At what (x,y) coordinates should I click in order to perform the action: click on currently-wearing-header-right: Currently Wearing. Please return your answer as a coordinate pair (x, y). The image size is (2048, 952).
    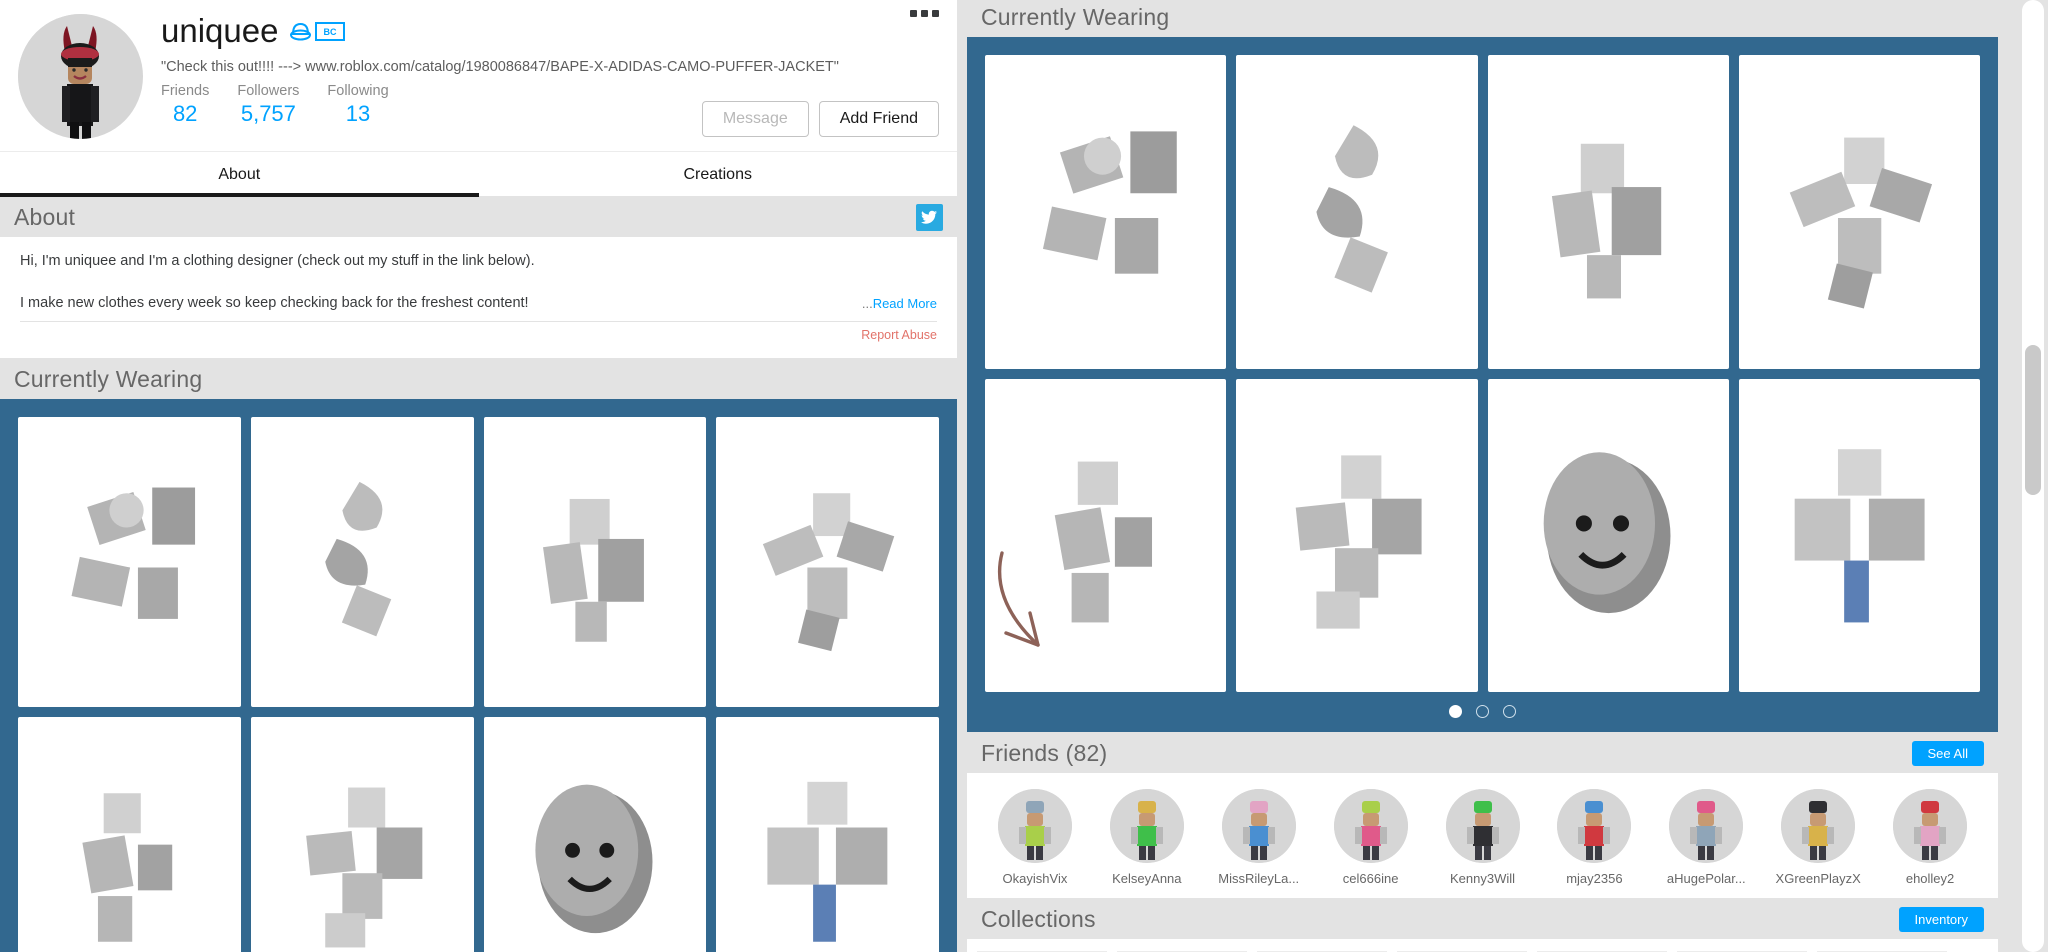
    Looking at the image, I should click on (1507, 18).